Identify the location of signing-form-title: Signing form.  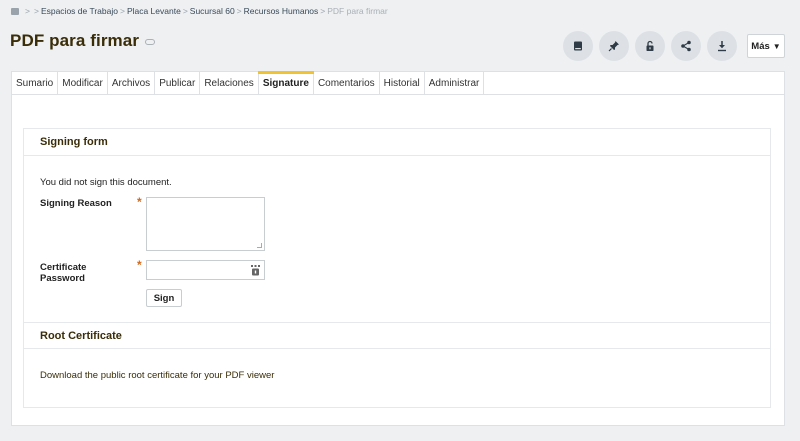
(397, 142).